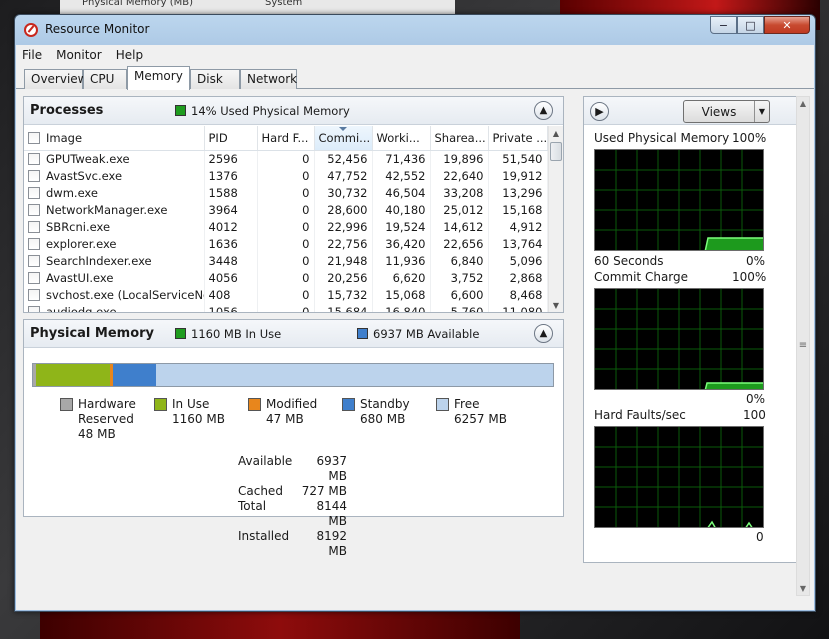 The height and width of the screenshot is (639, 829). What do you see at coordinates (343, 260) in the screenshot?
I see `table-cell: 21,948` at bounding box center [343, 260].